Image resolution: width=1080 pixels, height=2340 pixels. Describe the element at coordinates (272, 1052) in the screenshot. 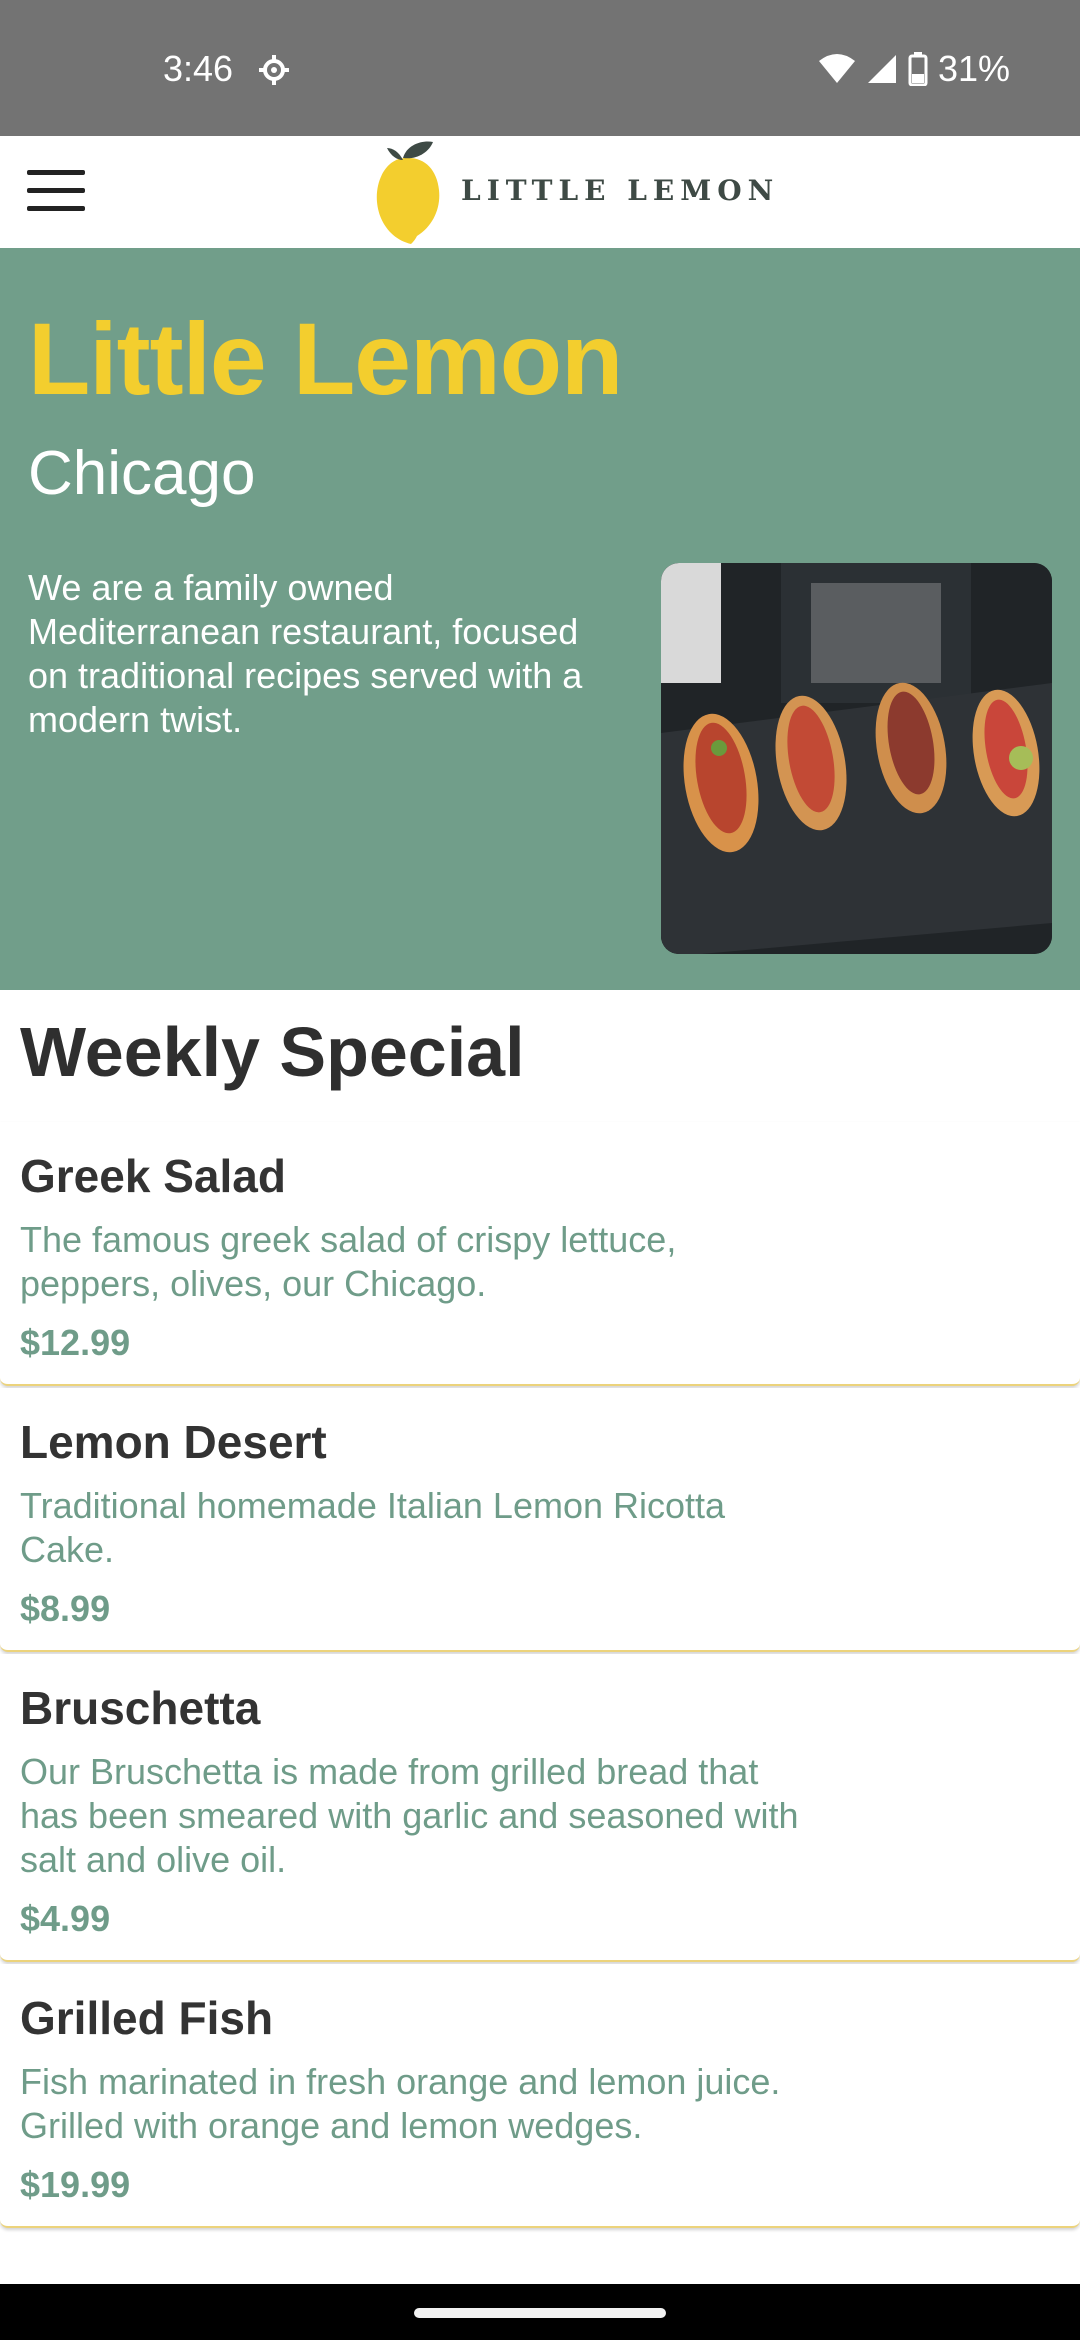

I see `weekly-special-title: Weekly Special` at that location.